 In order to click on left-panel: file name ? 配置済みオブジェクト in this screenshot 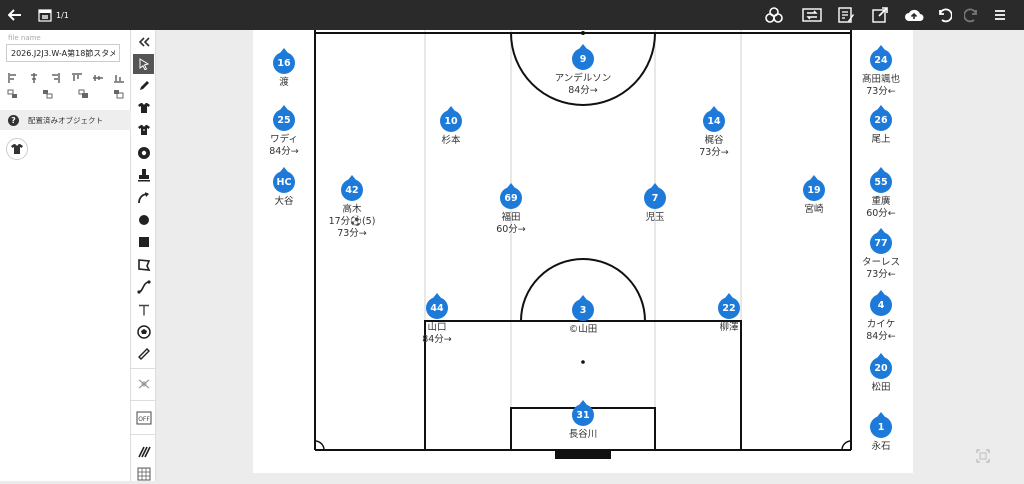, I will do `click(65, 255)`.